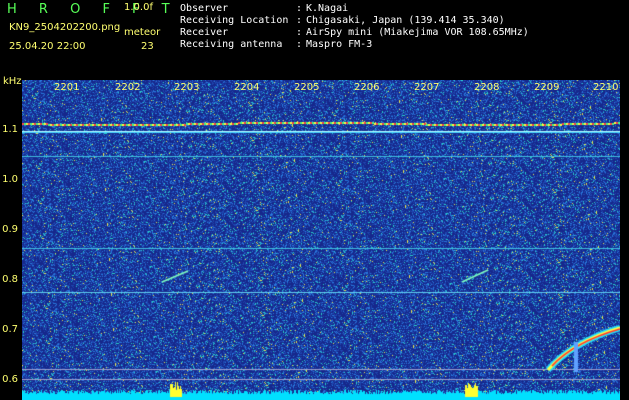 This screenshot has height=400, width=629. What do you see at coordinates (247, 87) in the screenshot?
I see `x-tick-label: 2204` at bounding box center [247, 87].